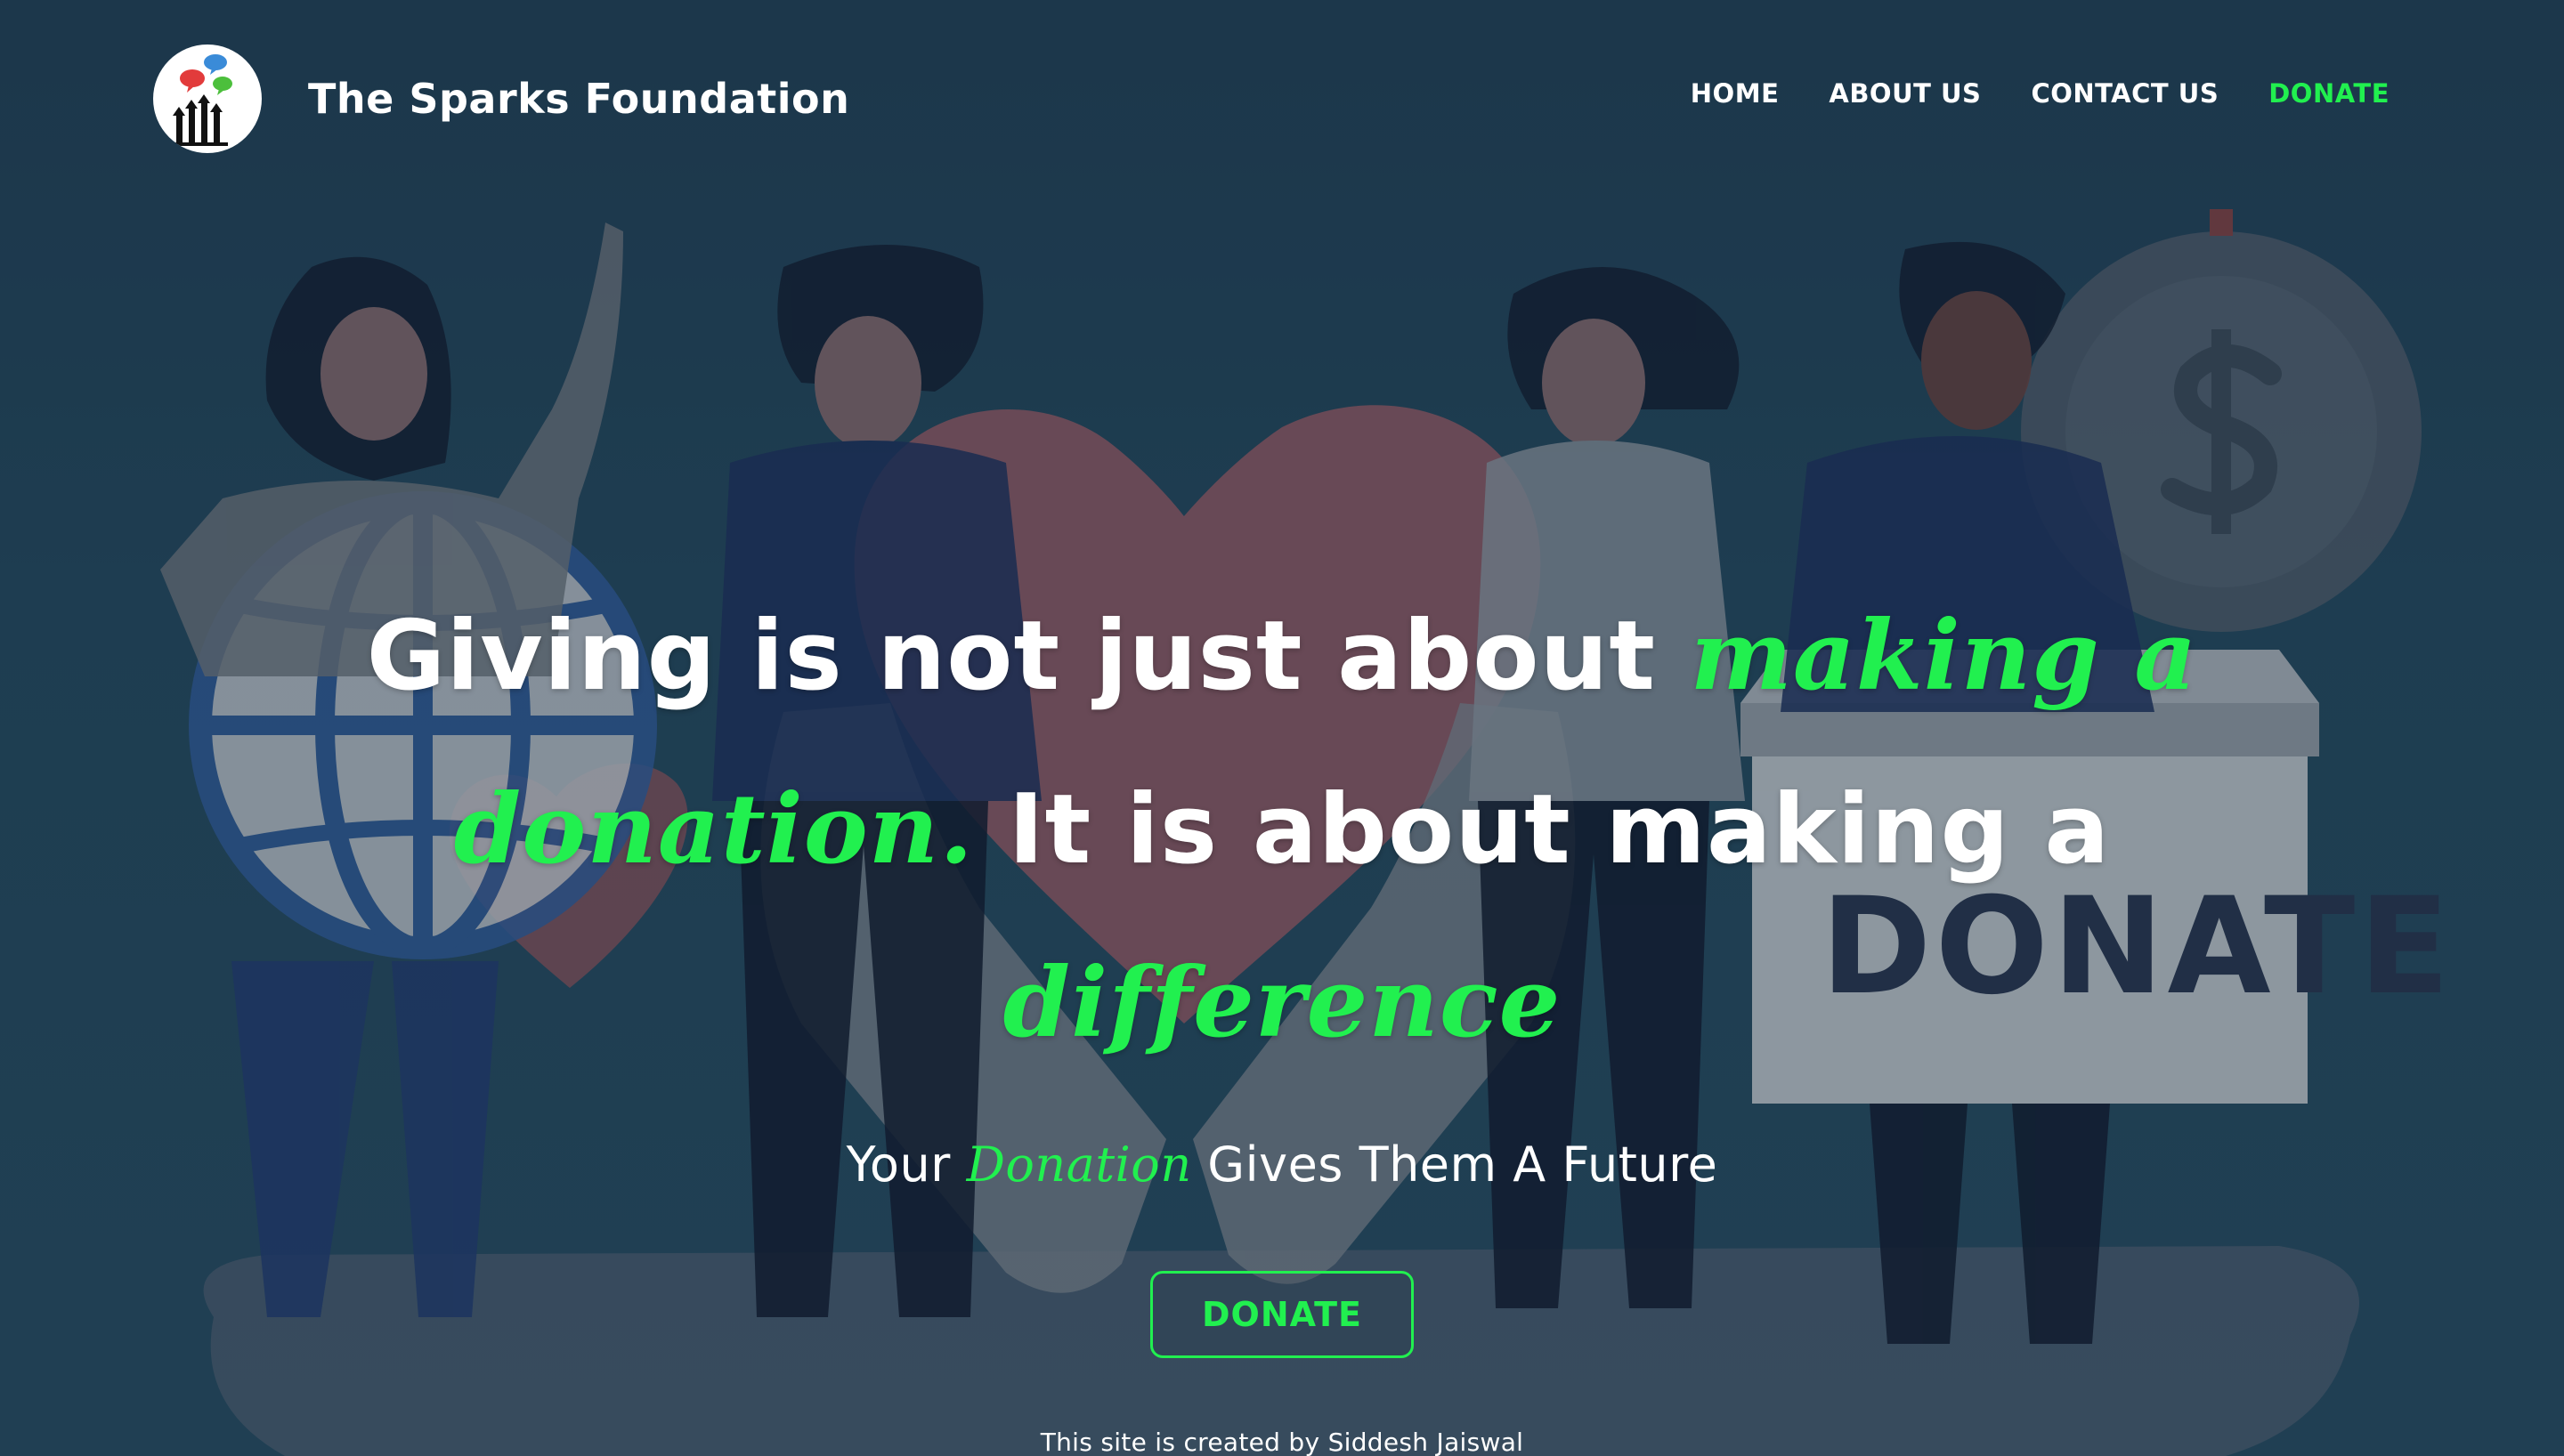 This screenshot has width=2564, height=1456. I want to click on subline-text-1: Your, so click(906, 1164).